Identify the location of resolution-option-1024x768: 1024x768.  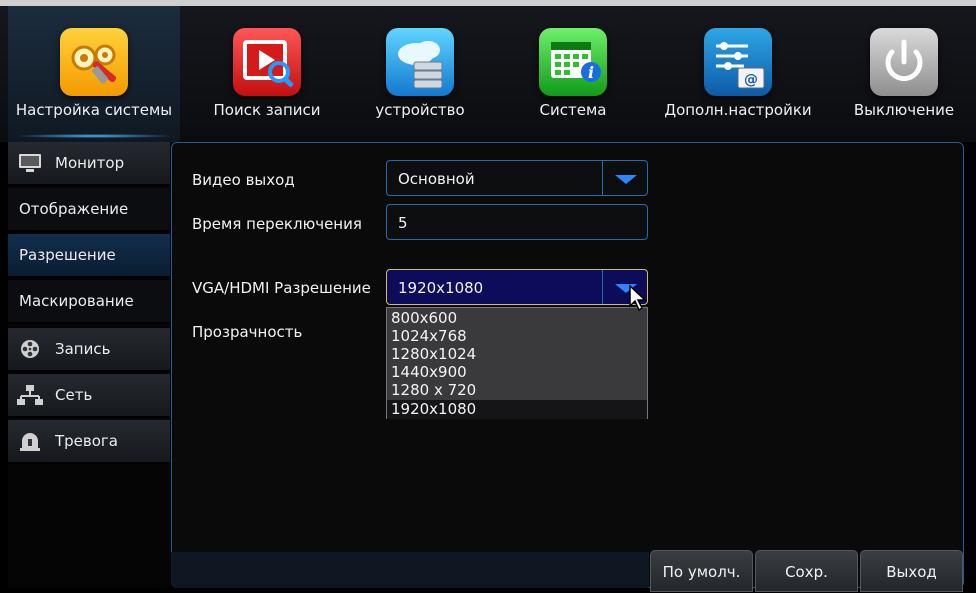
(429, 336).